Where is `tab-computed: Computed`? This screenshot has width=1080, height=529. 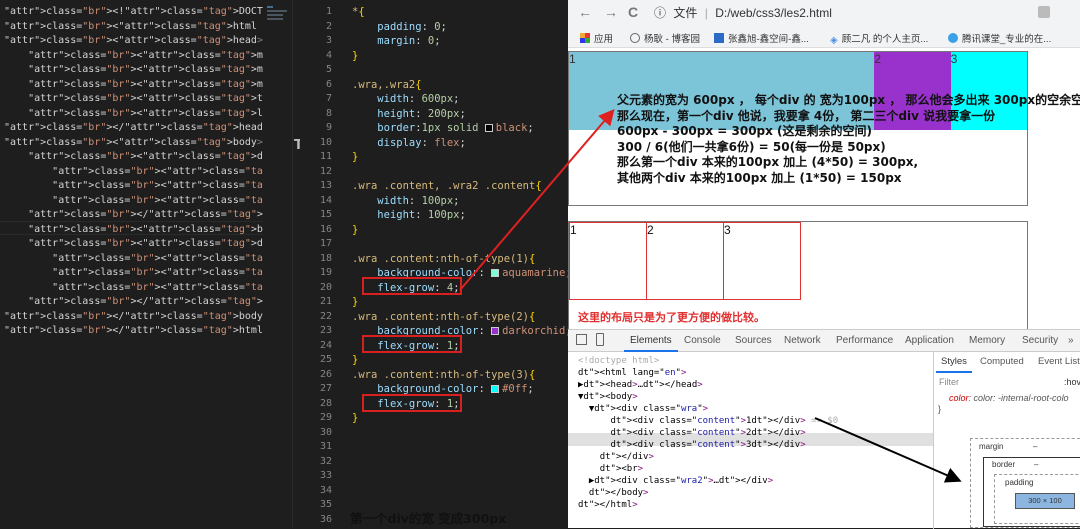
tab-computed: Computed is located at coordinates (1002, 361).